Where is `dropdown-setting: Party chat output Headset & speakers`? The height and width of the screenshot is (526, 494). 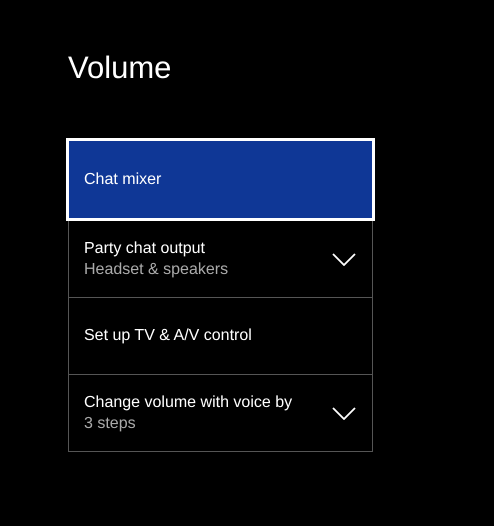
dropdown-setting: Party chat output Headset & speakers is located at coordinates (220, 259).